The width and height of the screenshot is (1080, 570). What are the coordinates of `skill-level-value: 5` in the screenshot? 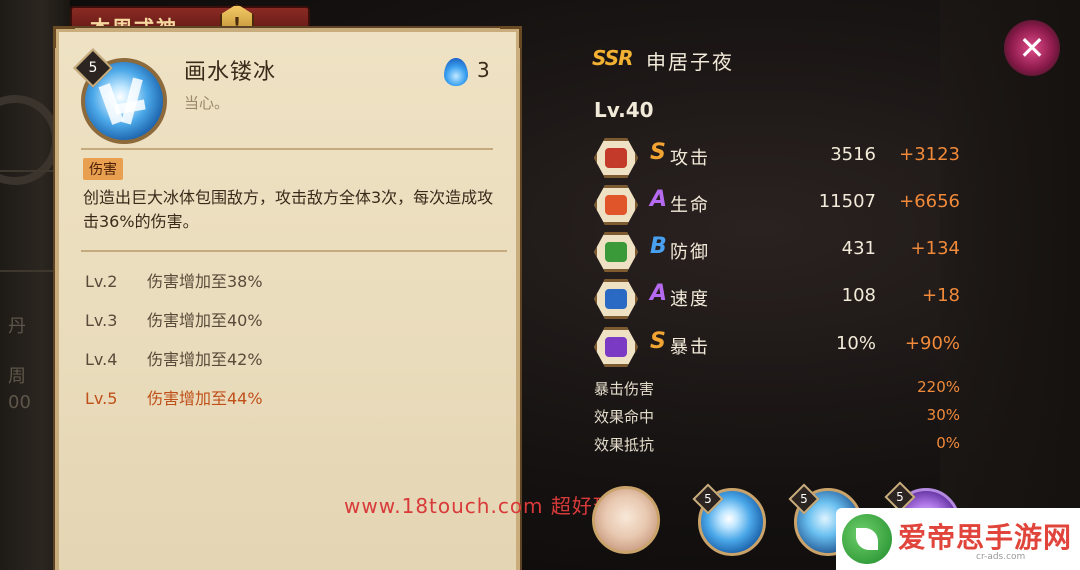 It's located at (93, 68).